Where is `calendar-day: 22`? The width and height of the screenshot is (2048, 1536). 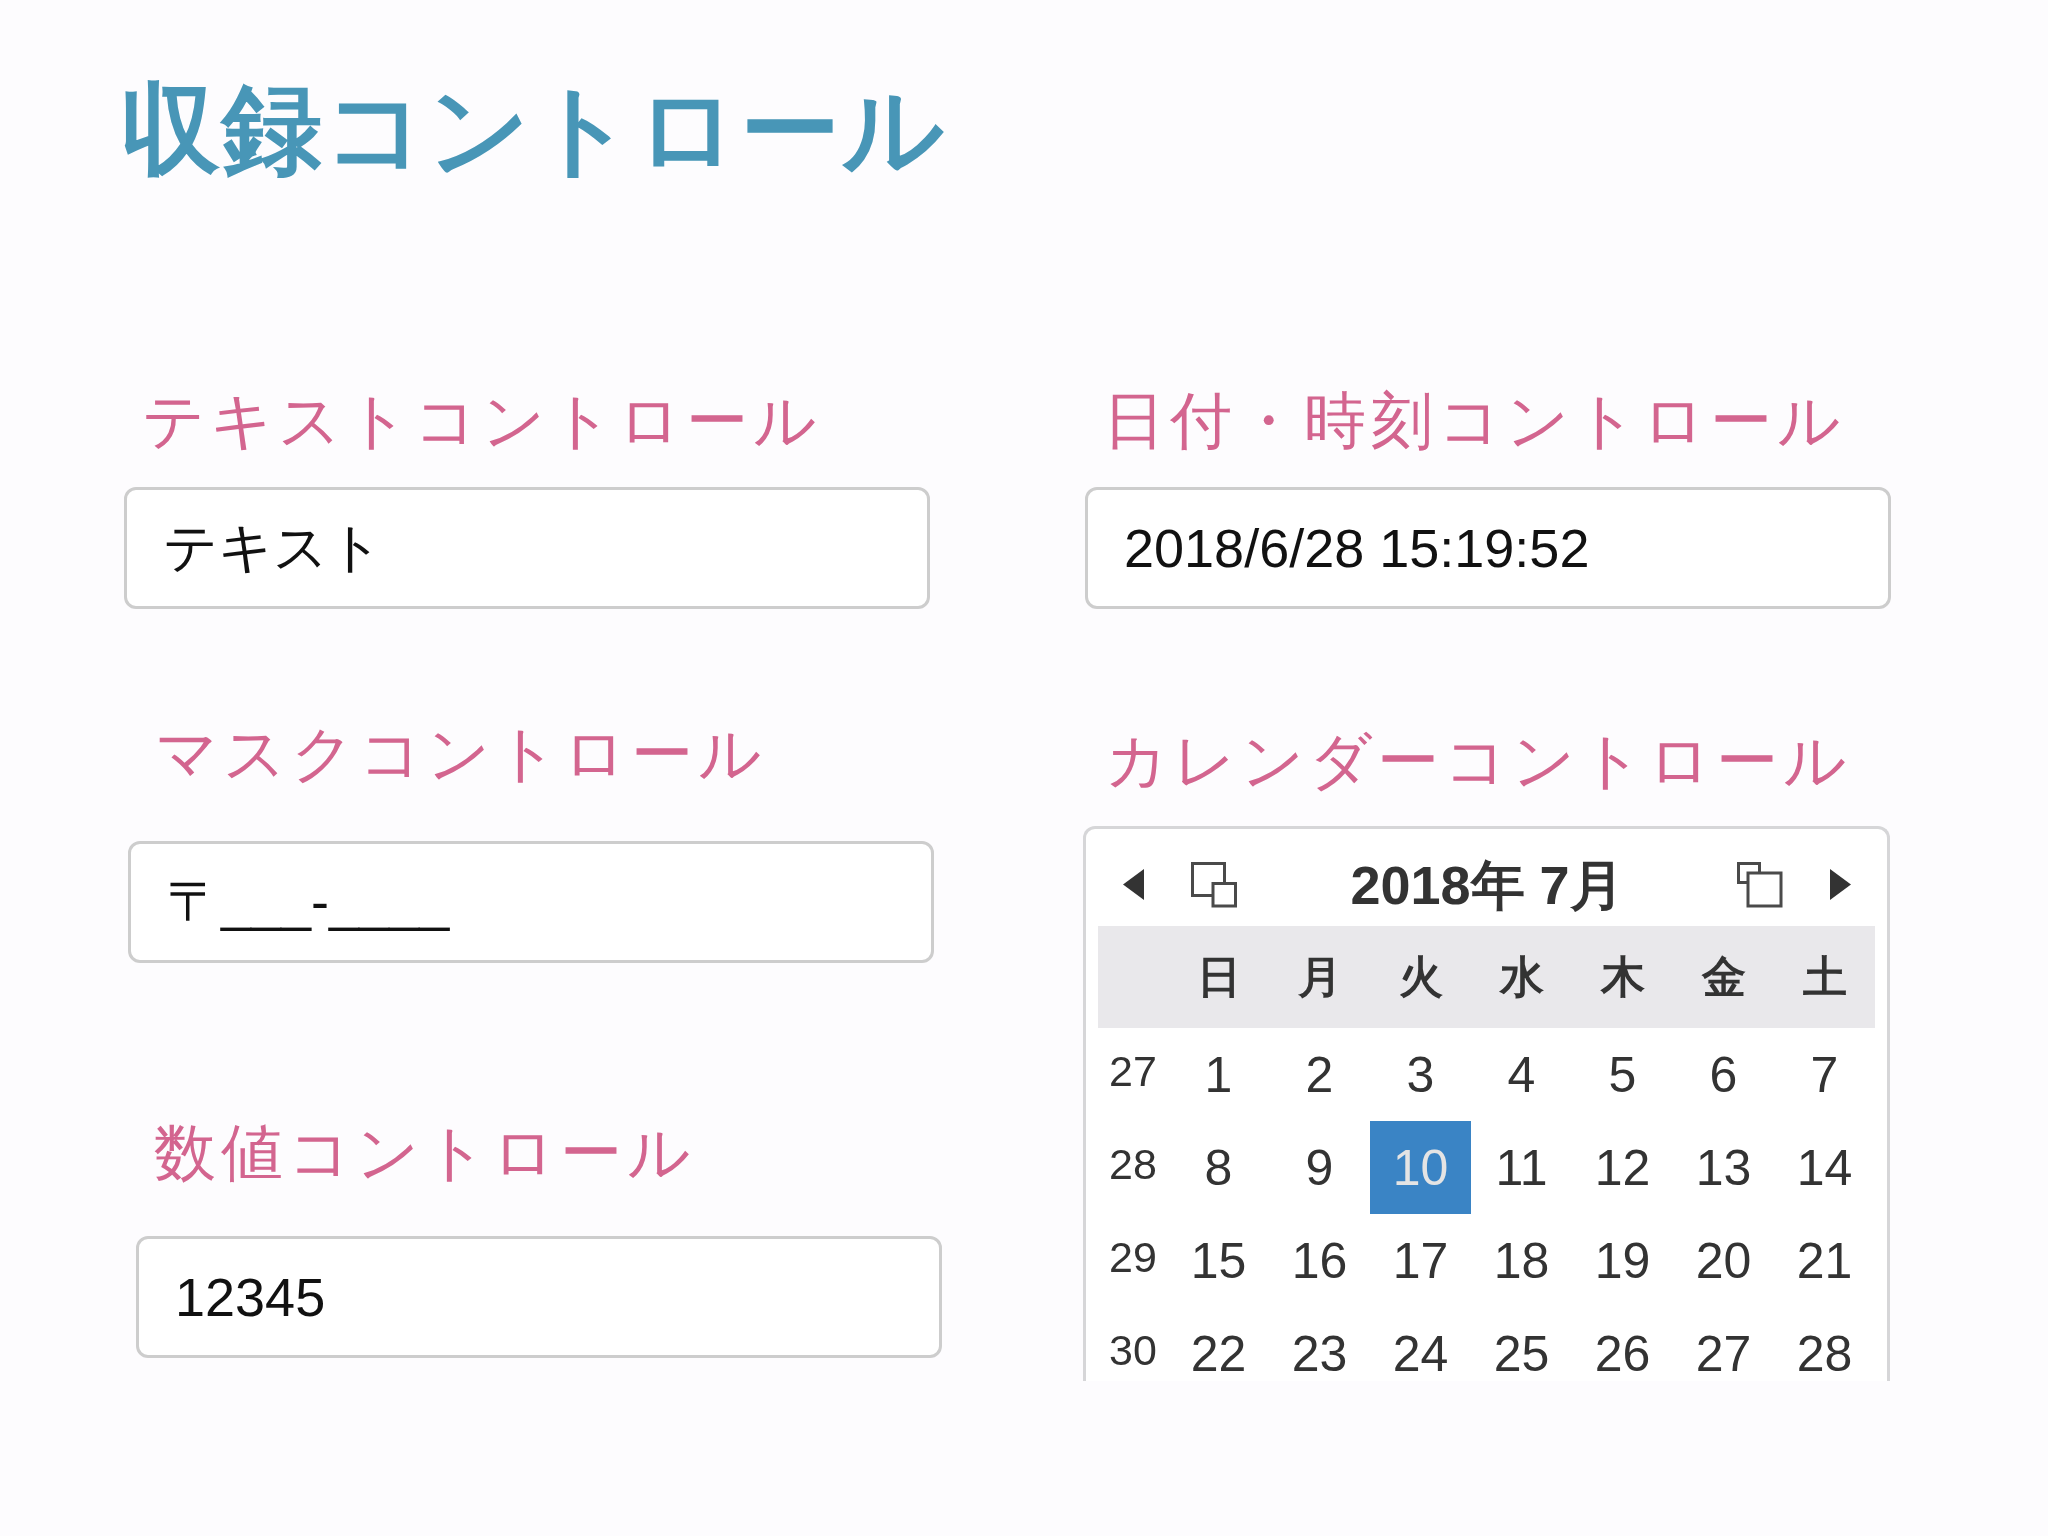 calendar-day: 22 is located at coordinates (1218, 1344).